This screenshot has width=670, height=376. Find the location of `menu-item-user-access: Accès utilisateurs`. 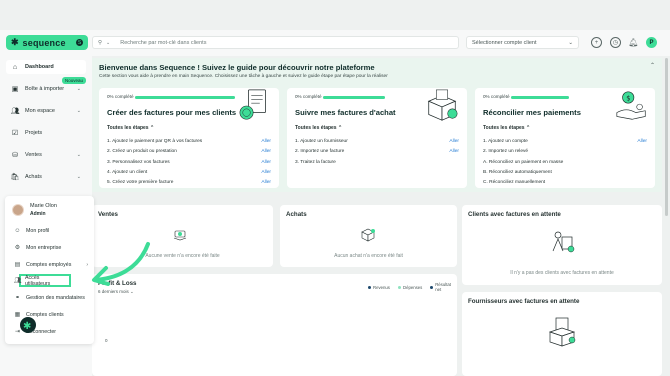

menu-item-user-access: Accès utilisateurs is located at coordinates (45, 280).